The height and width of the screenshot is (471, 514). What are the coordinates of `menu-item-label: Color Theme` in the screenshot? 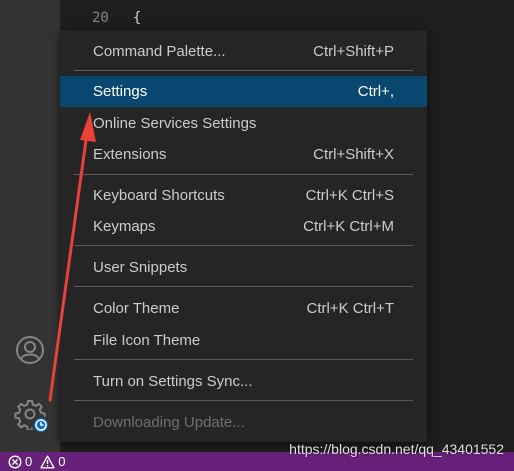 It's located at (136, 308).